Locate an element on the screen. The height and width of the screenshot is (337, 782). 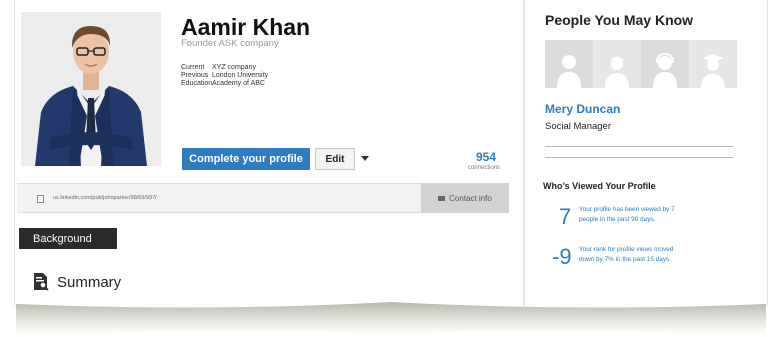
background-tab: Background is located at coordinates (68, 238).